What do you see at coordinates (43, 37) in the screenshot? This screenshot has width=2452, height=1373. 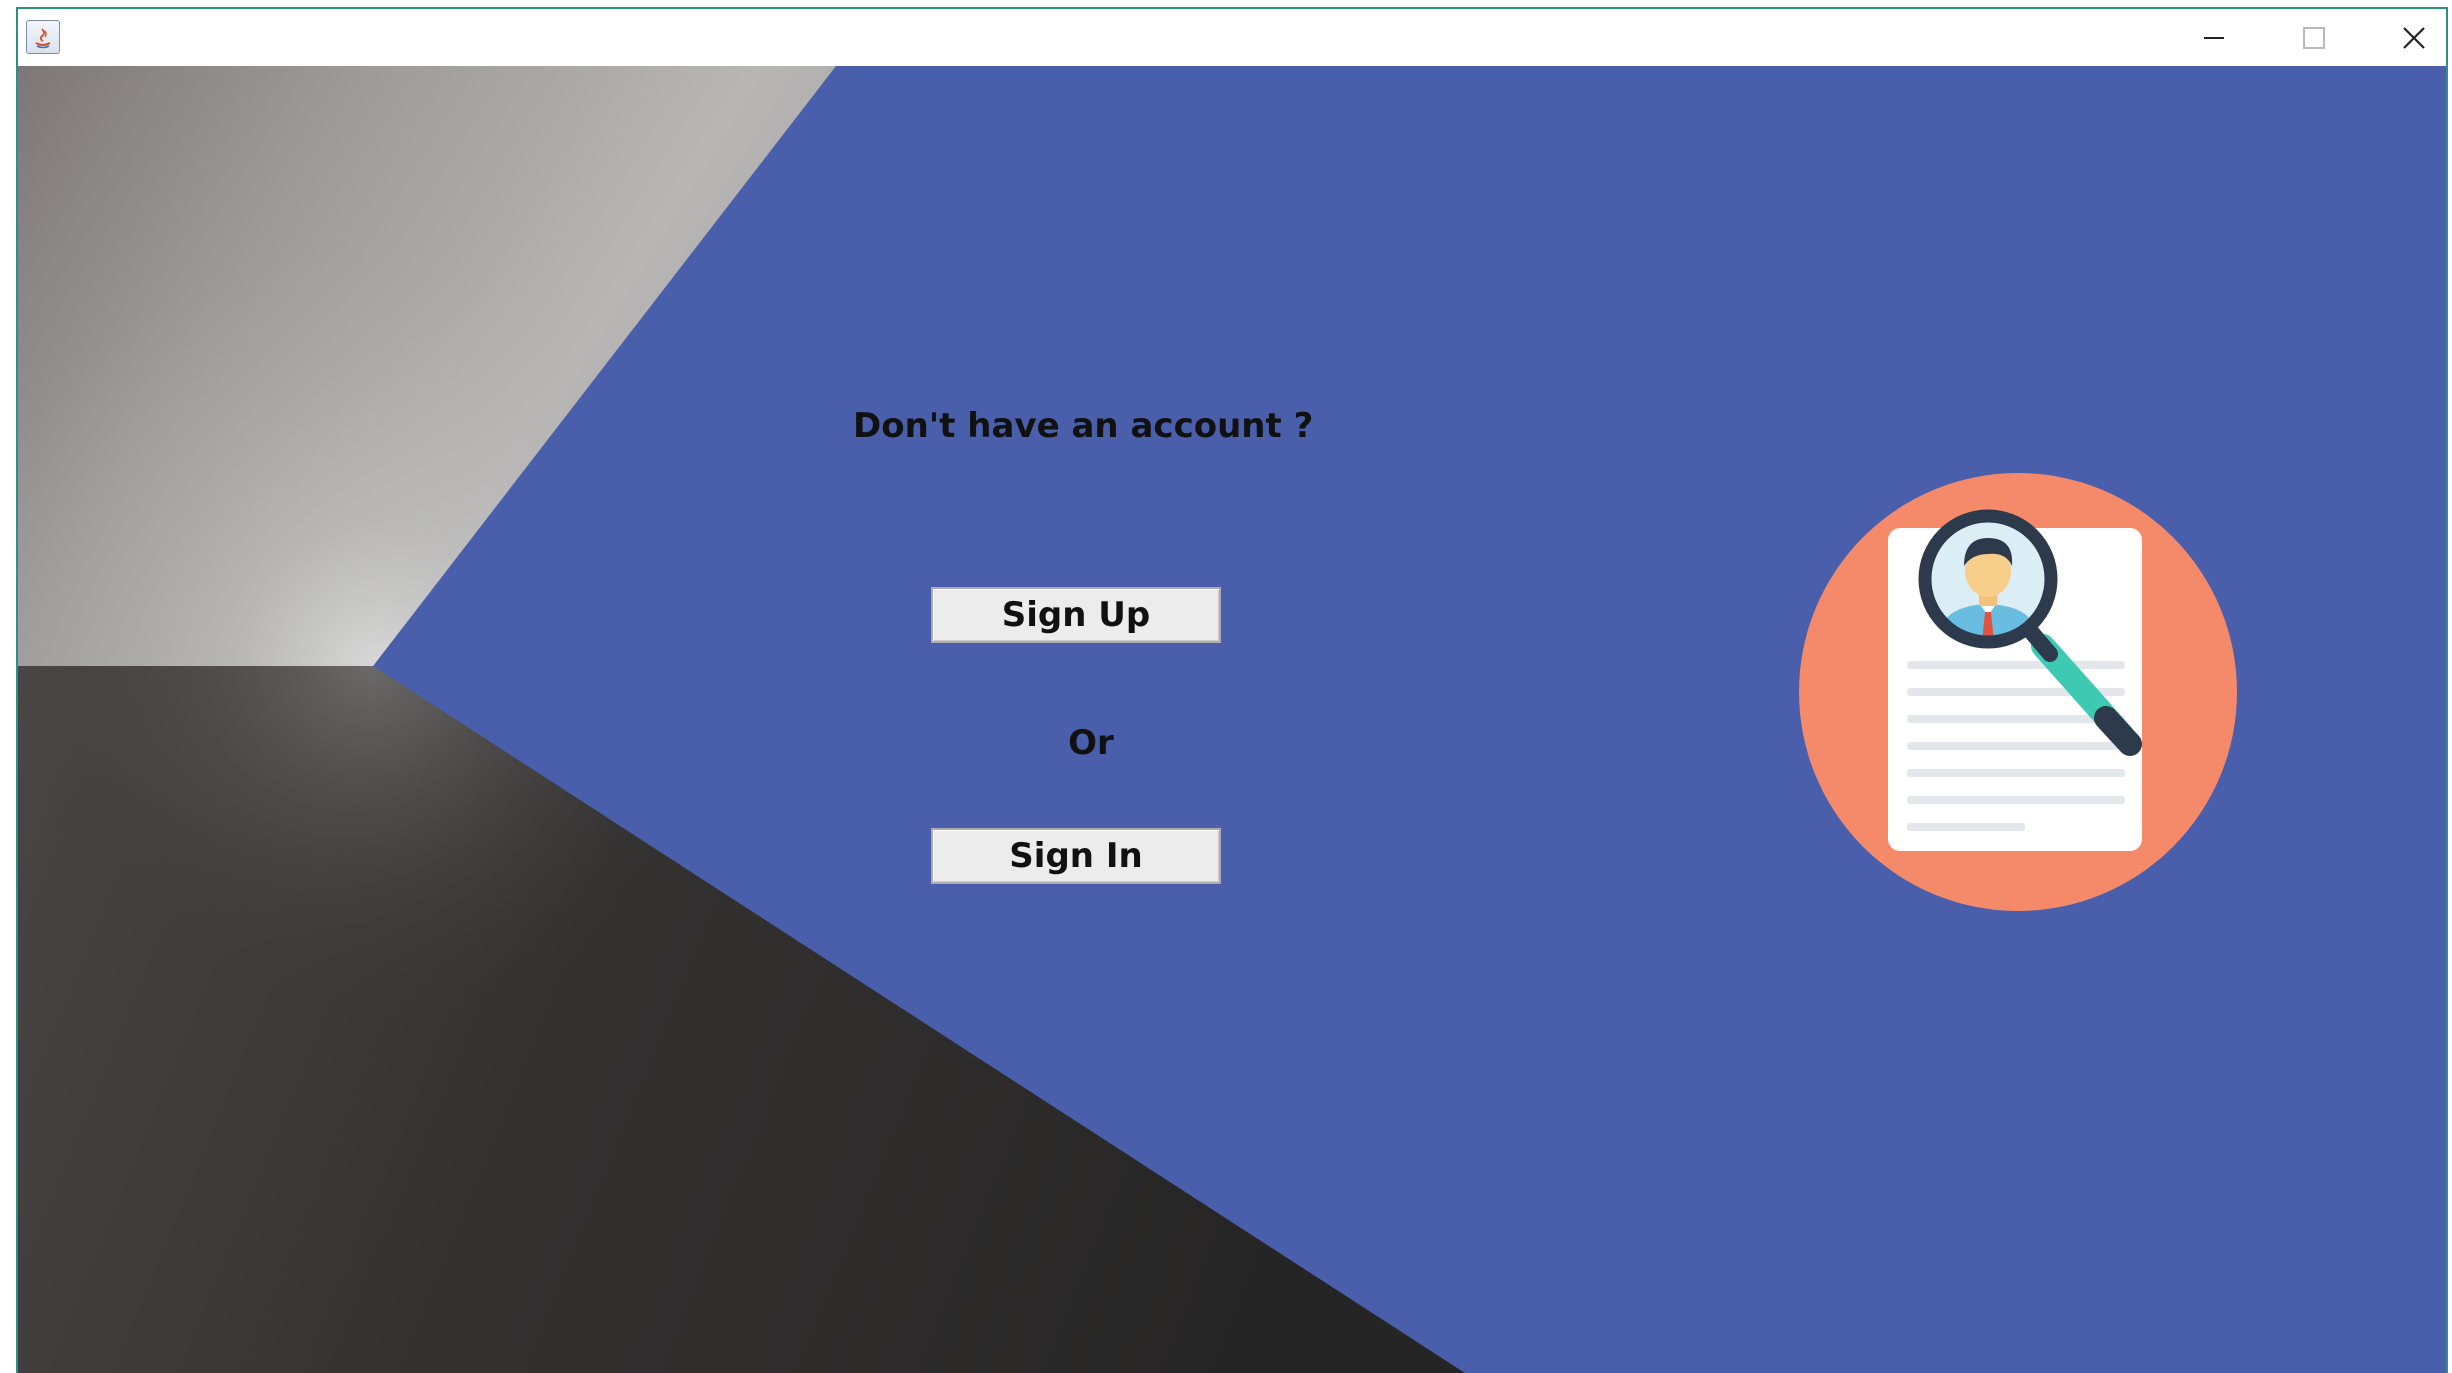 I see `java-app-icon` at bounding box center [43, 37].